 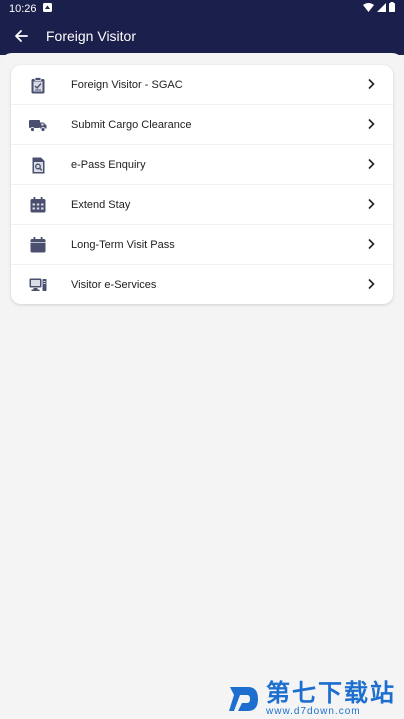 What do you see at coordinates (23, 8) in the screenshot?
I see `status-time: 10:26` at bounding box center [23, 8].